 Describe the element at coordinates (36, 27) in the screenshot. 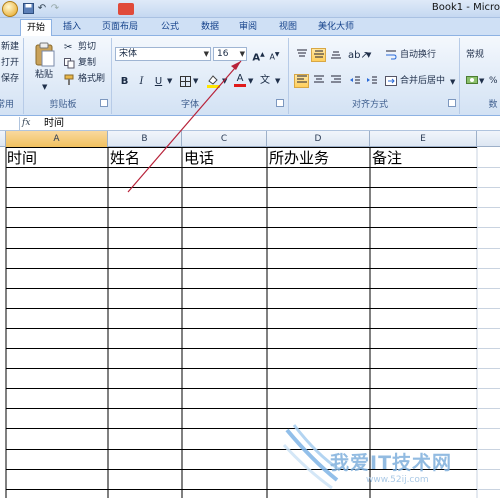

I see `tab-home: 开始` at that location.